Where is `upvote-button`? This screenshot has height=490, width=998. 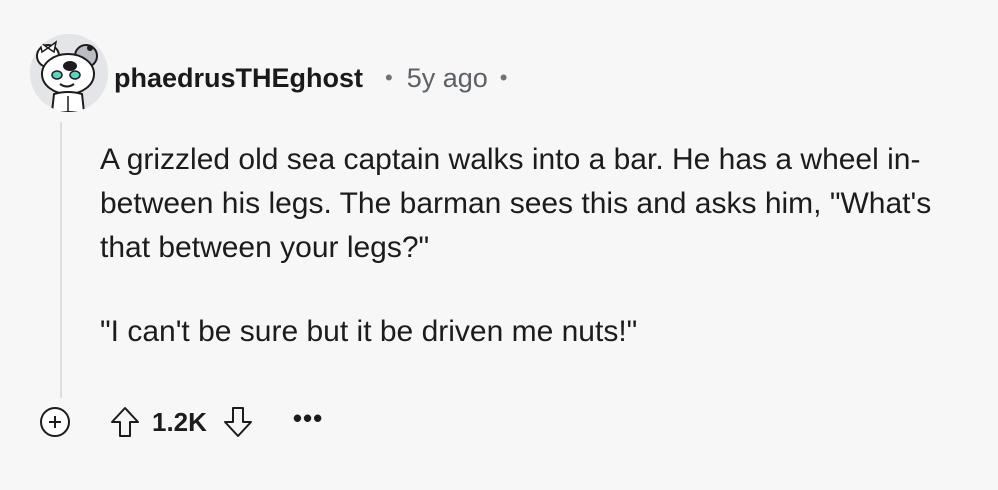 upvote-button is located at coordinates (125, 422).